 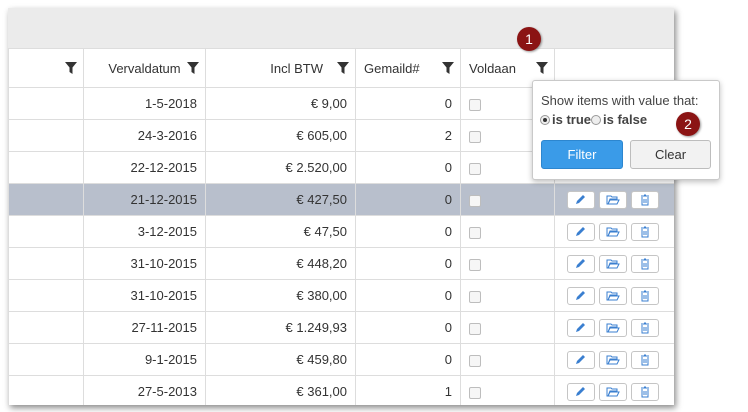 I want to click on table-row: 3-12-2015 € 47,50 0, so click(x=341, y=231).